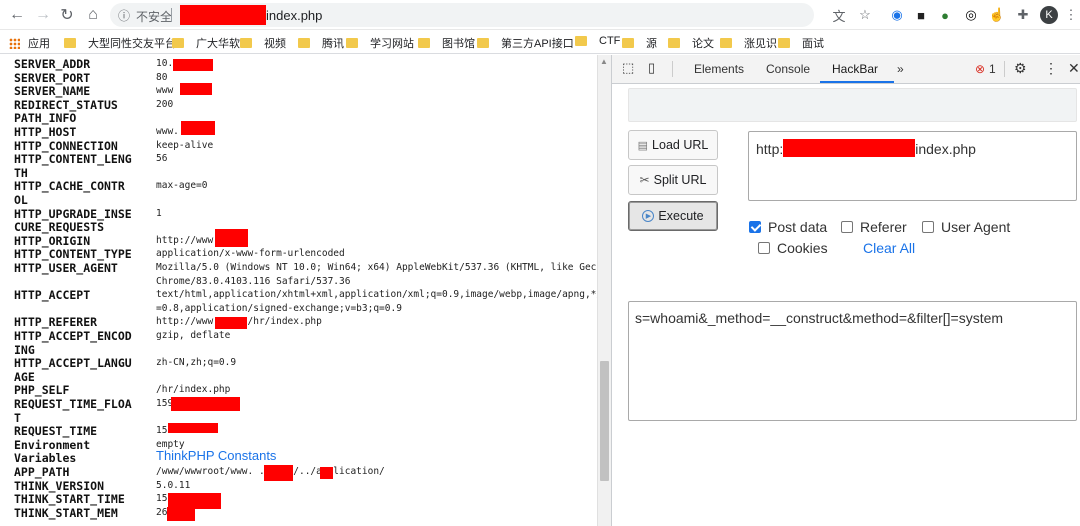 The image size is (1080, 526). Describe the element at coordinates (52, 295) in the screenshot. I see `server-var-key: HTTP_ACCEPT` at that location.